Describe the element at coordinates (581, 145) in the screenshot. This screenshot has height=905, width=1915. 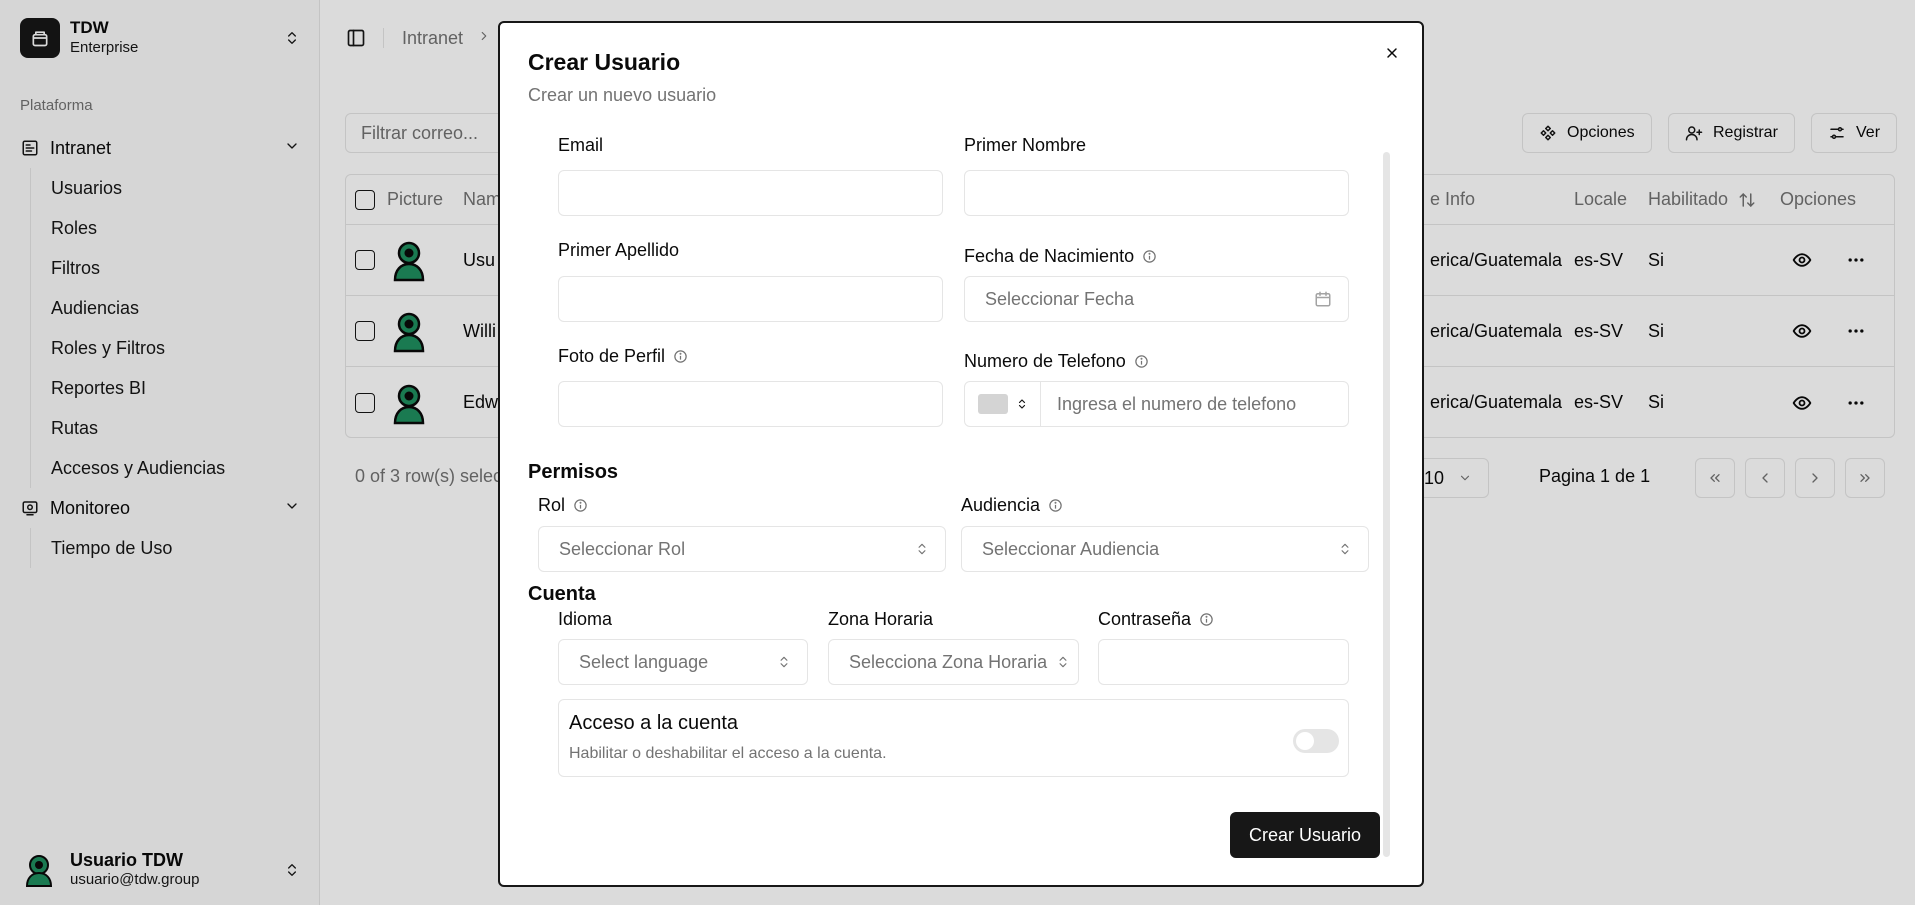
I see `email-label: Email` at that location.